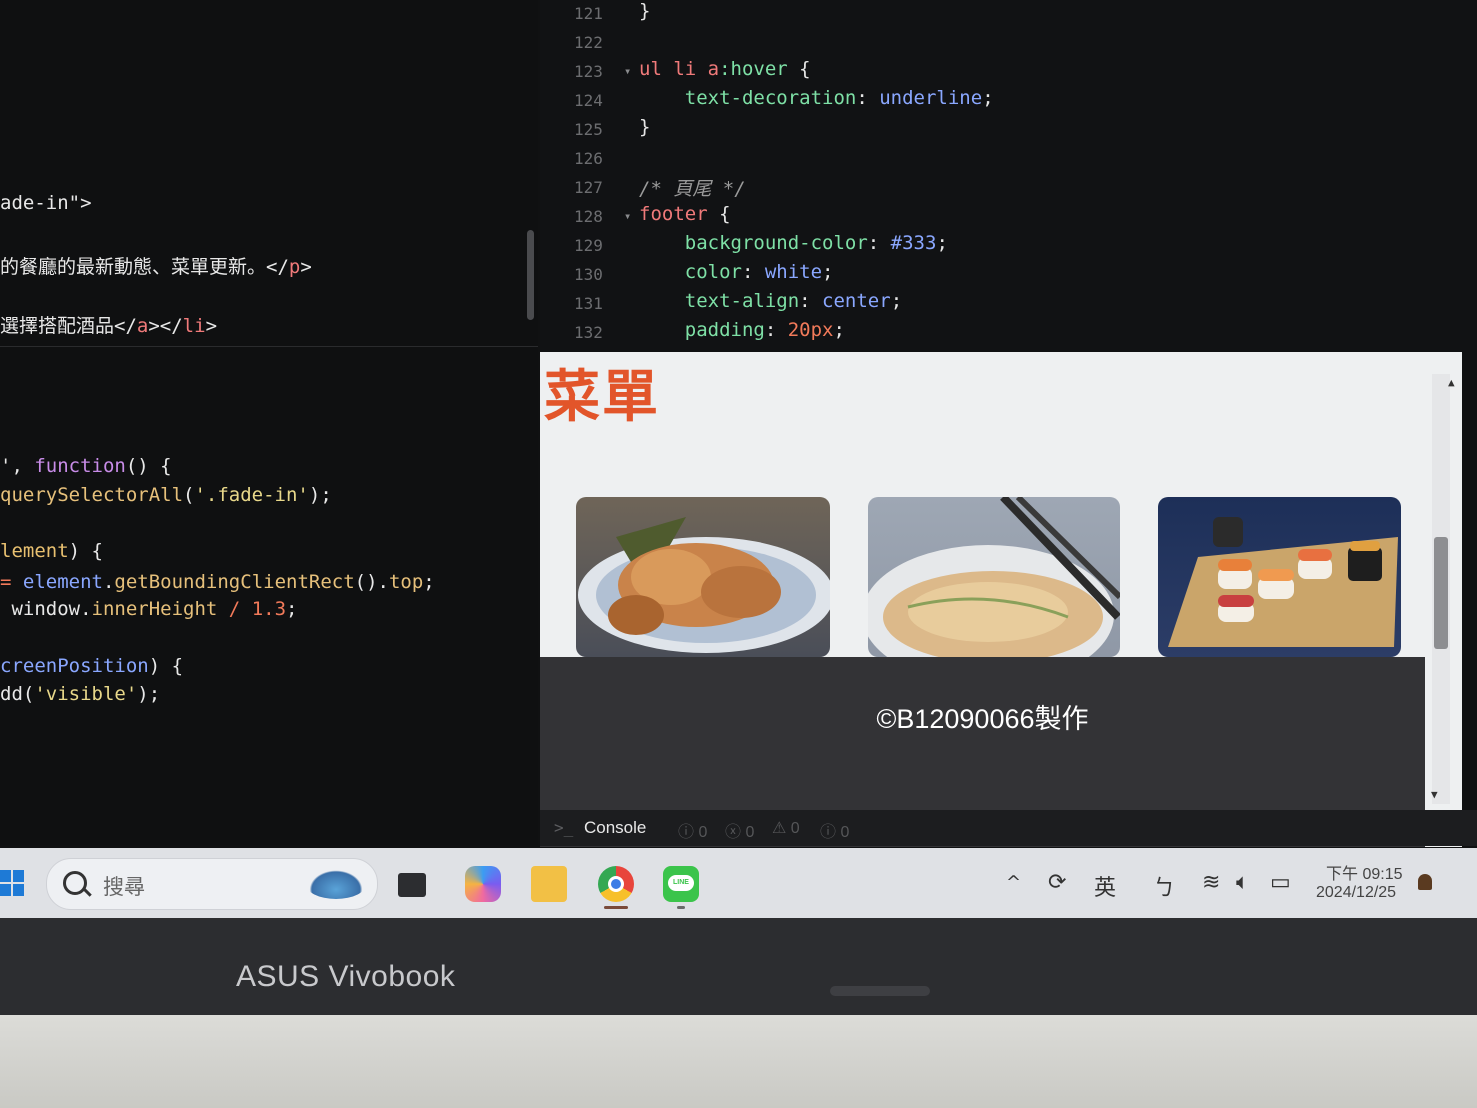 The width and height of the screenshot is (1477, 1108). Describe the element at coordinates (165, 326) in the screenshot. I see `code-token: ></` at that location.